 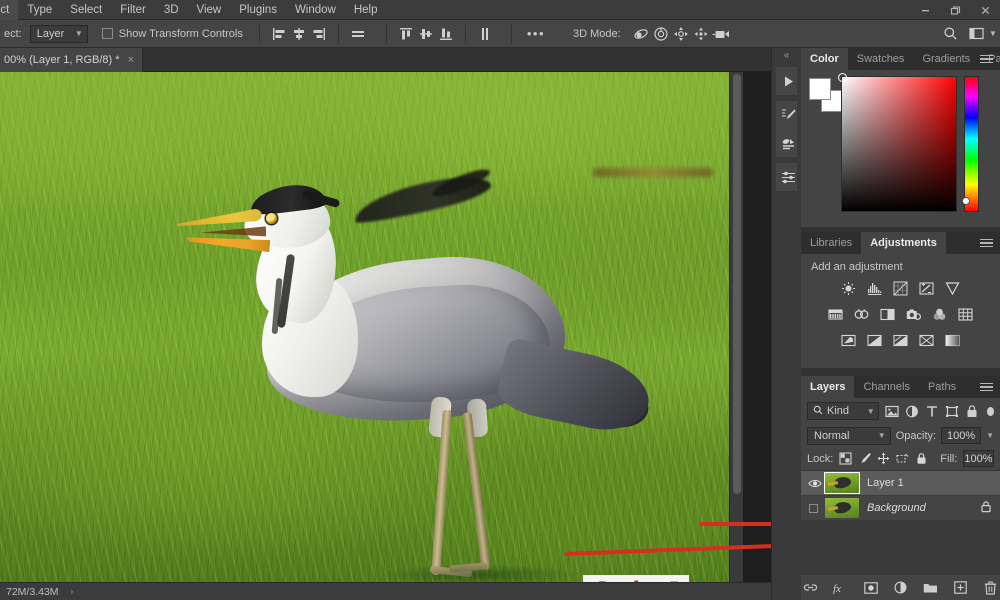 I want to click on layer-scope-select: Layer ▼, so click(x=58, y=33).